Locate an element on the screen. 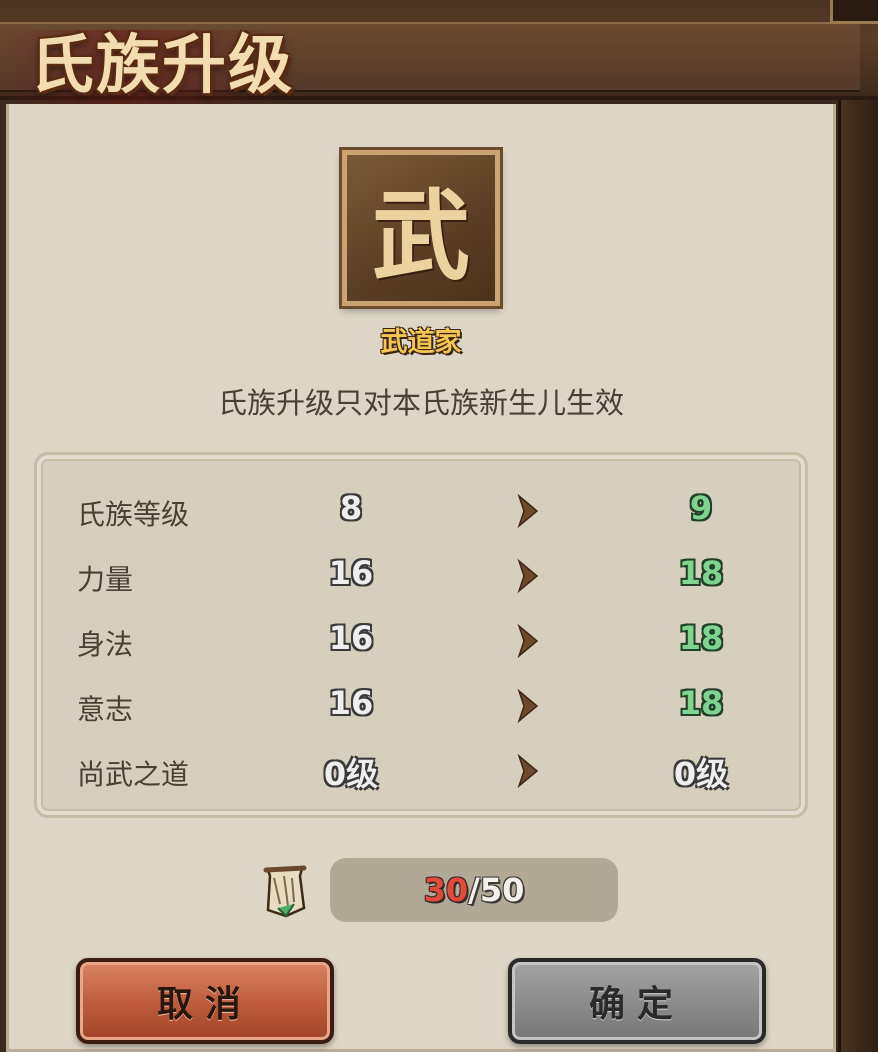  material-required: 50 is located at coordinates (502, 890).